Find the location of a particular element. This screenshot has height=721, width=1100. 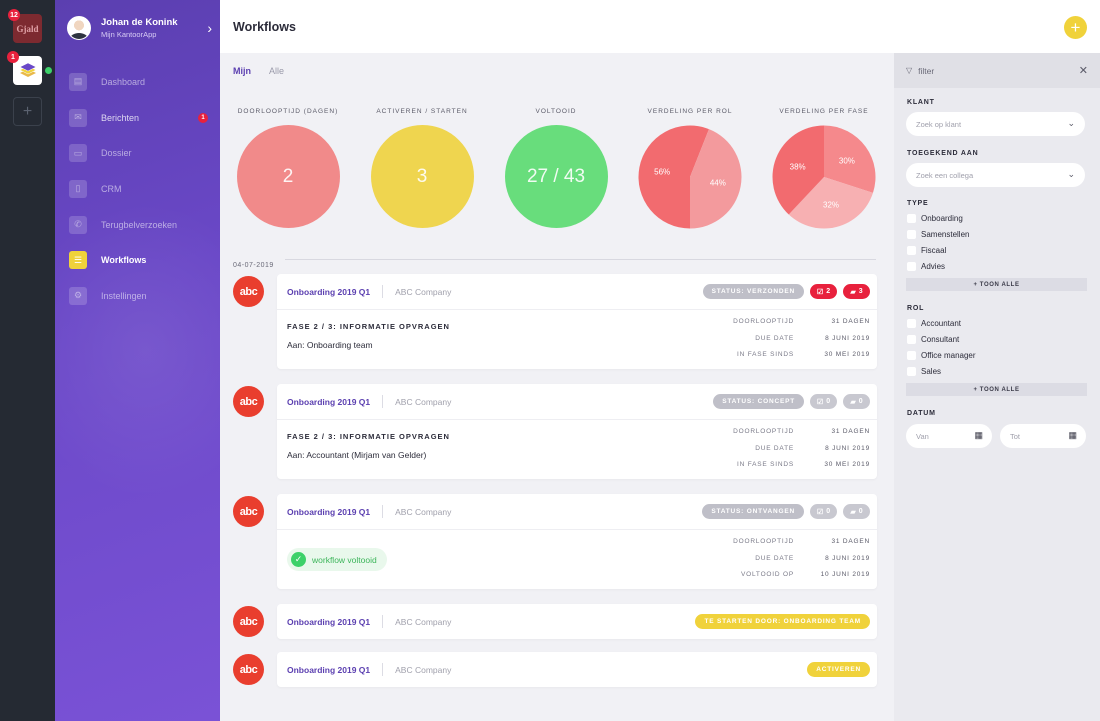

filter-title: filter is located at coordinates (926, 70).